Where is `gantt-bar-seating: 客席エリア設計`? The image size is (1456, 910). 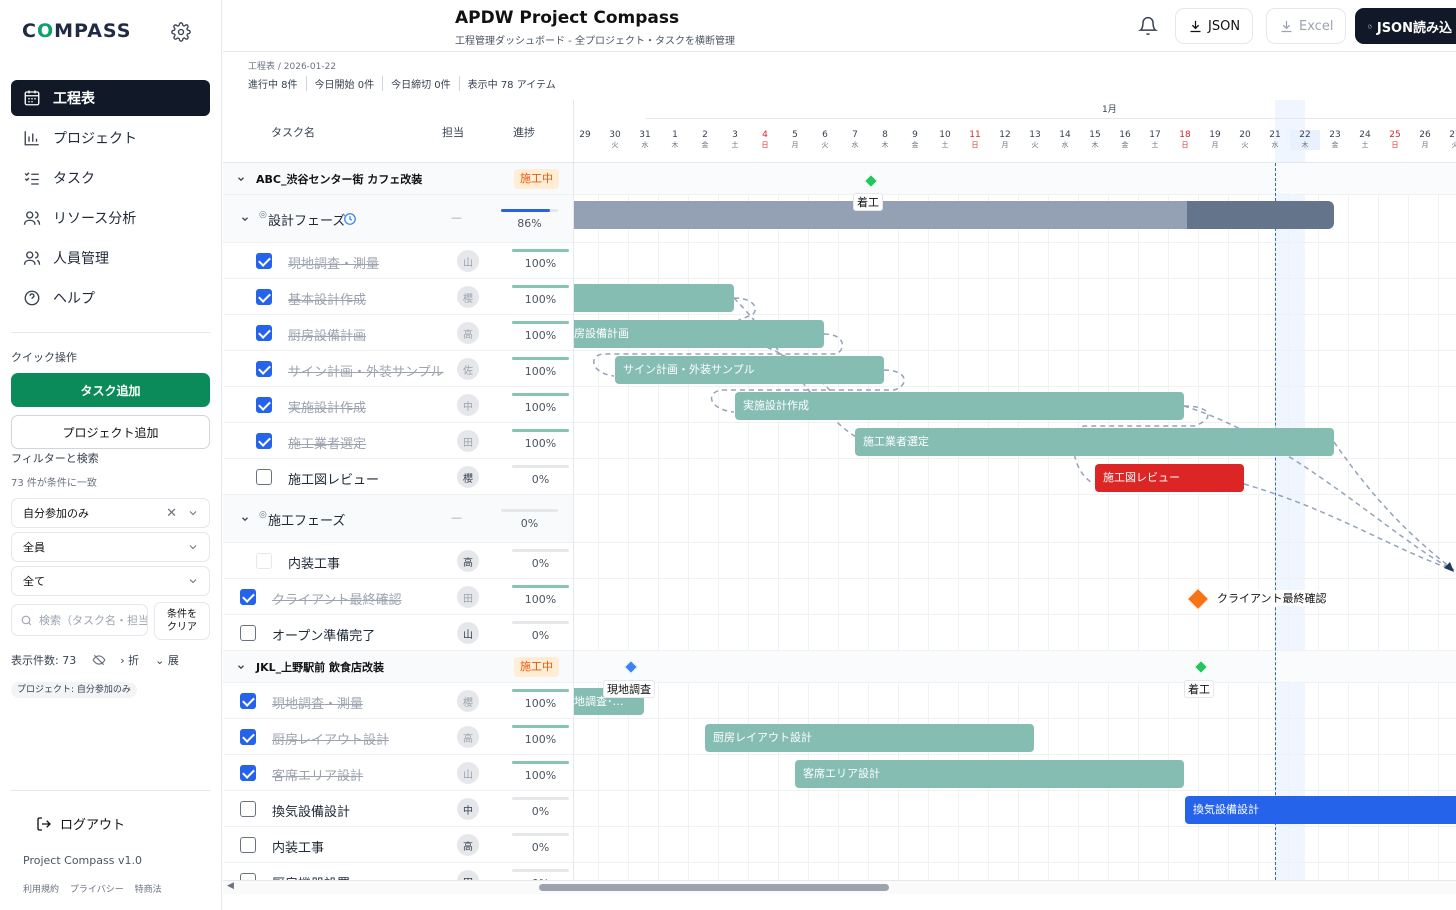 gantt-bar-seating: 客席エリア設計 is located at coordinates (989, 774).